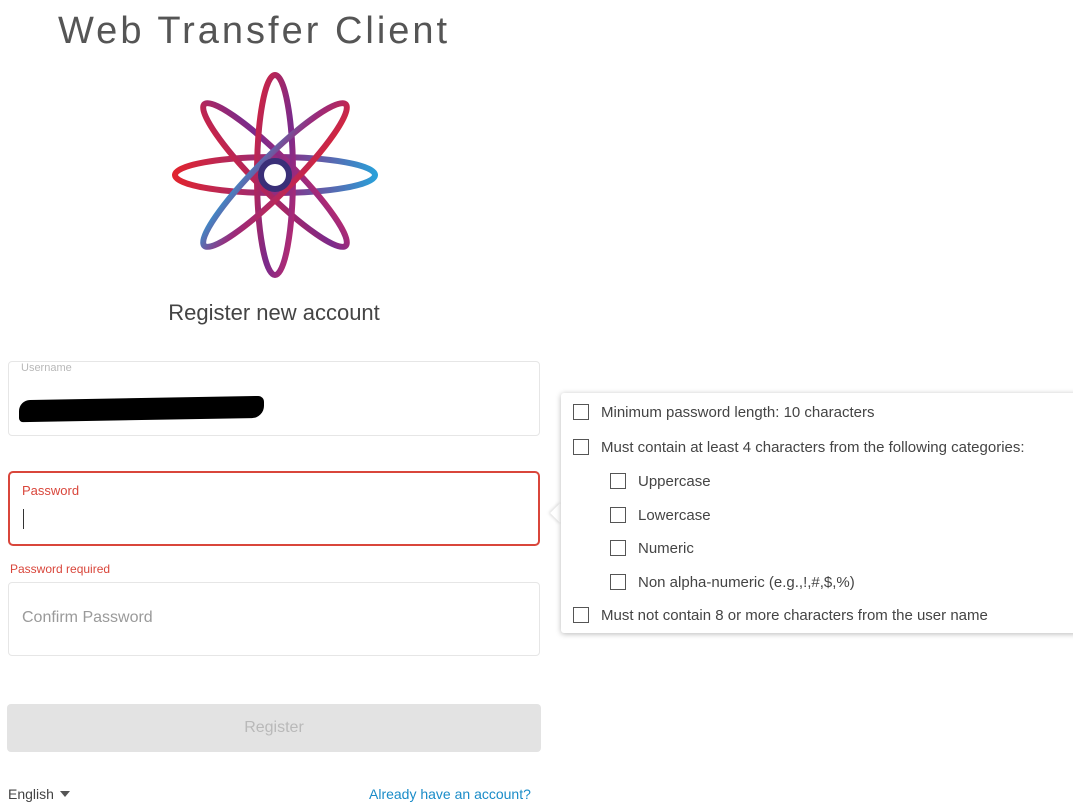 This screenshot has height=805, width=1073. I want to click on text-cursor, so click(23, 519).